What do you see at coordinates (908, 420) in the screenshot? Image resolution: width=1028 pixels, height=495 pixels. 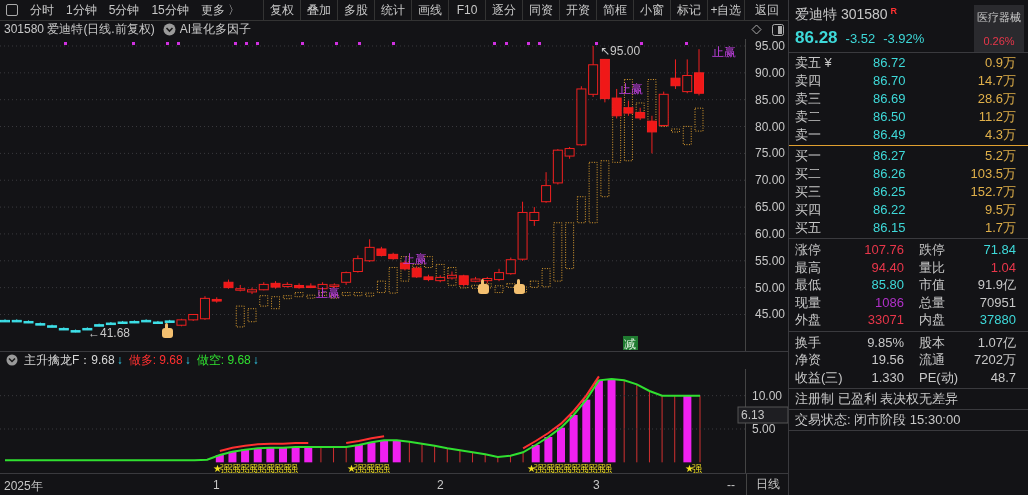 I see `status-note: 交易状态: 闭市阶段 15:30:00` at bounding box center [908, 420].